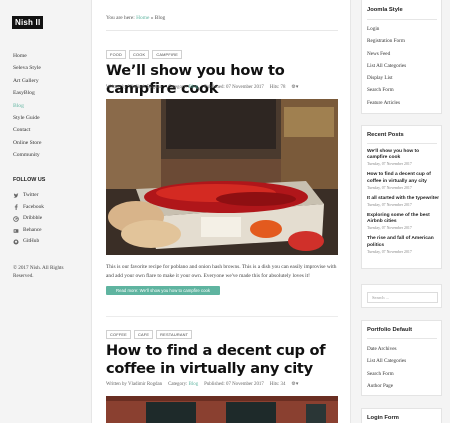  What do you see at coordinates (222, 316) in the screenshot?
I see `article-divider` at bounding box center [222, 316].